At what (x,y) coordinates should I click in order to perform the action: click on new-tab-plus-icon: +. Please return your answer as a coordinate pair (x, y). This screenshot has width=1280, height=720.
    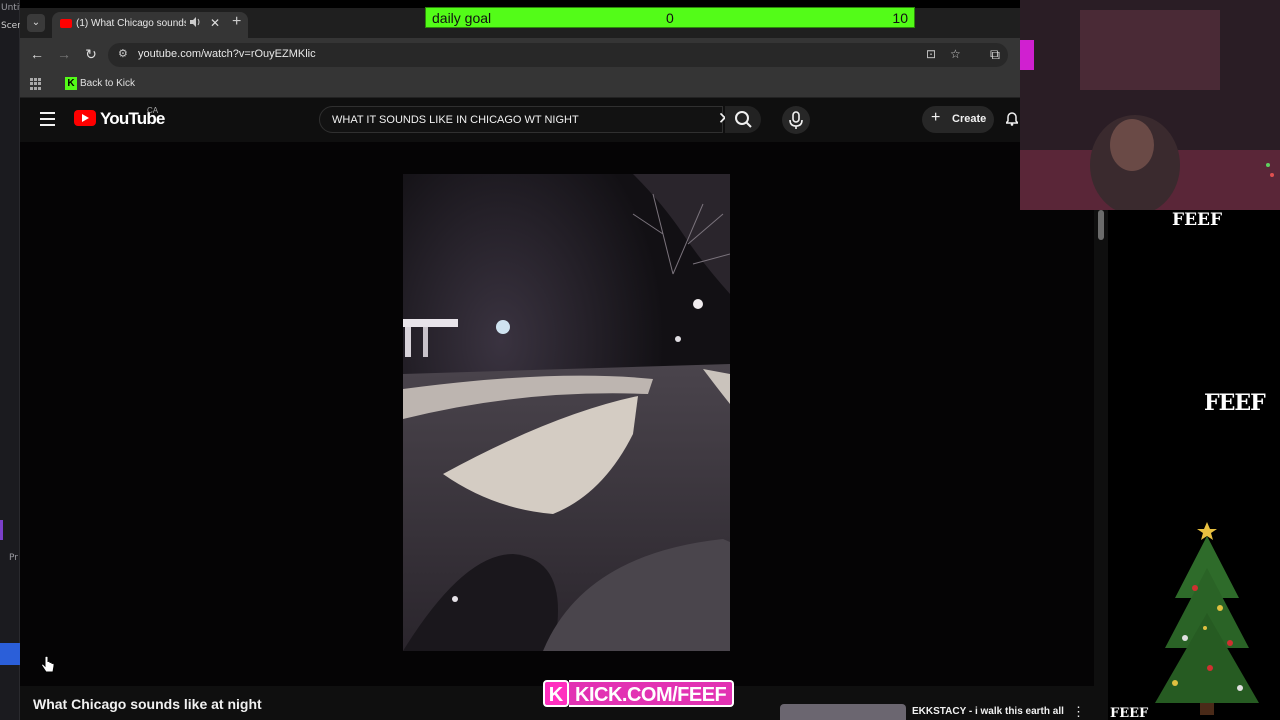
    Looking at the image, I should click on (236, 22).